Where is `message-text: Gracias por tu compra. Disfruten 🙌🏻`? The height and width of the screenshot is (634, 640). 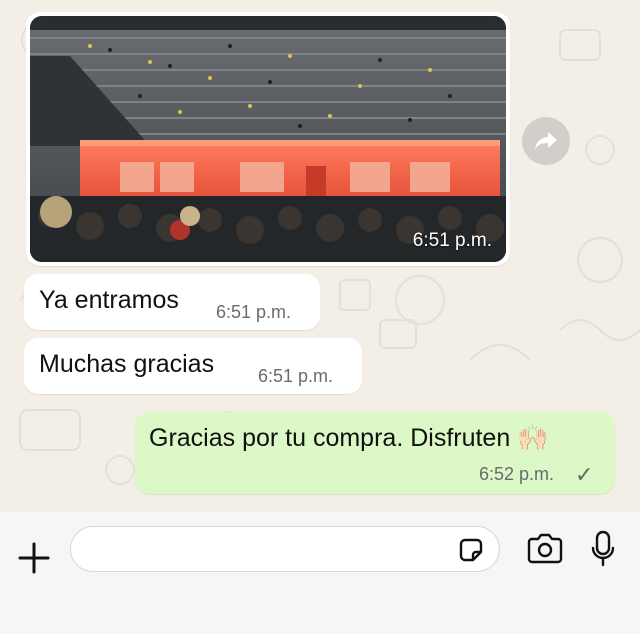 message-text: Gracias por tu compra. Disfruten 🙌🏻 is located at coordinates (349, 438).